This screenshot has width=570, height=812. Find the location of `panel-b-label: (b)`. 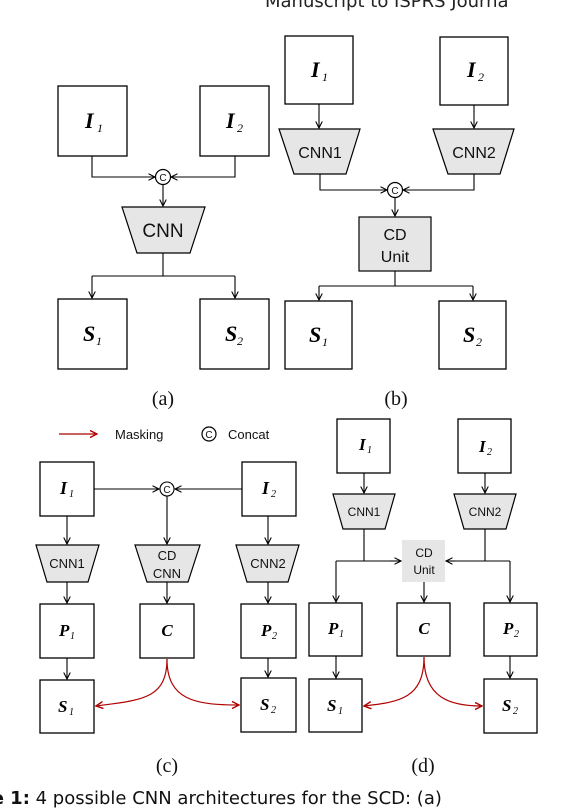

panel-b-label: (b) is located at coordinates (395, 399).